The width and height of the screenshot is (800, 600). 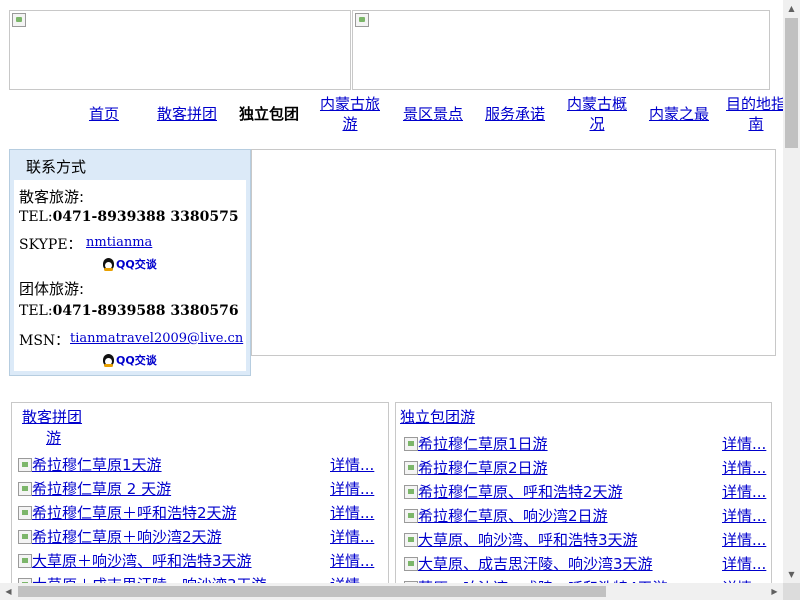 I want to click on tour-row: 希拉穆仁草原2日游, so click(x=476, y=468).